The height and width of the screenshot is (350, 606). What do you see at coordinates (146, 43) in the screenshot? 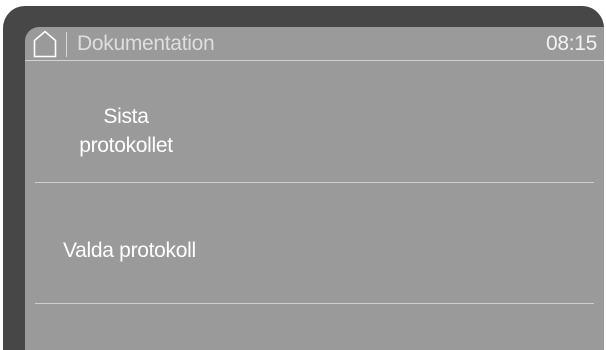
I see `page-title: Dokumentation` at bounding box center [146, 43].